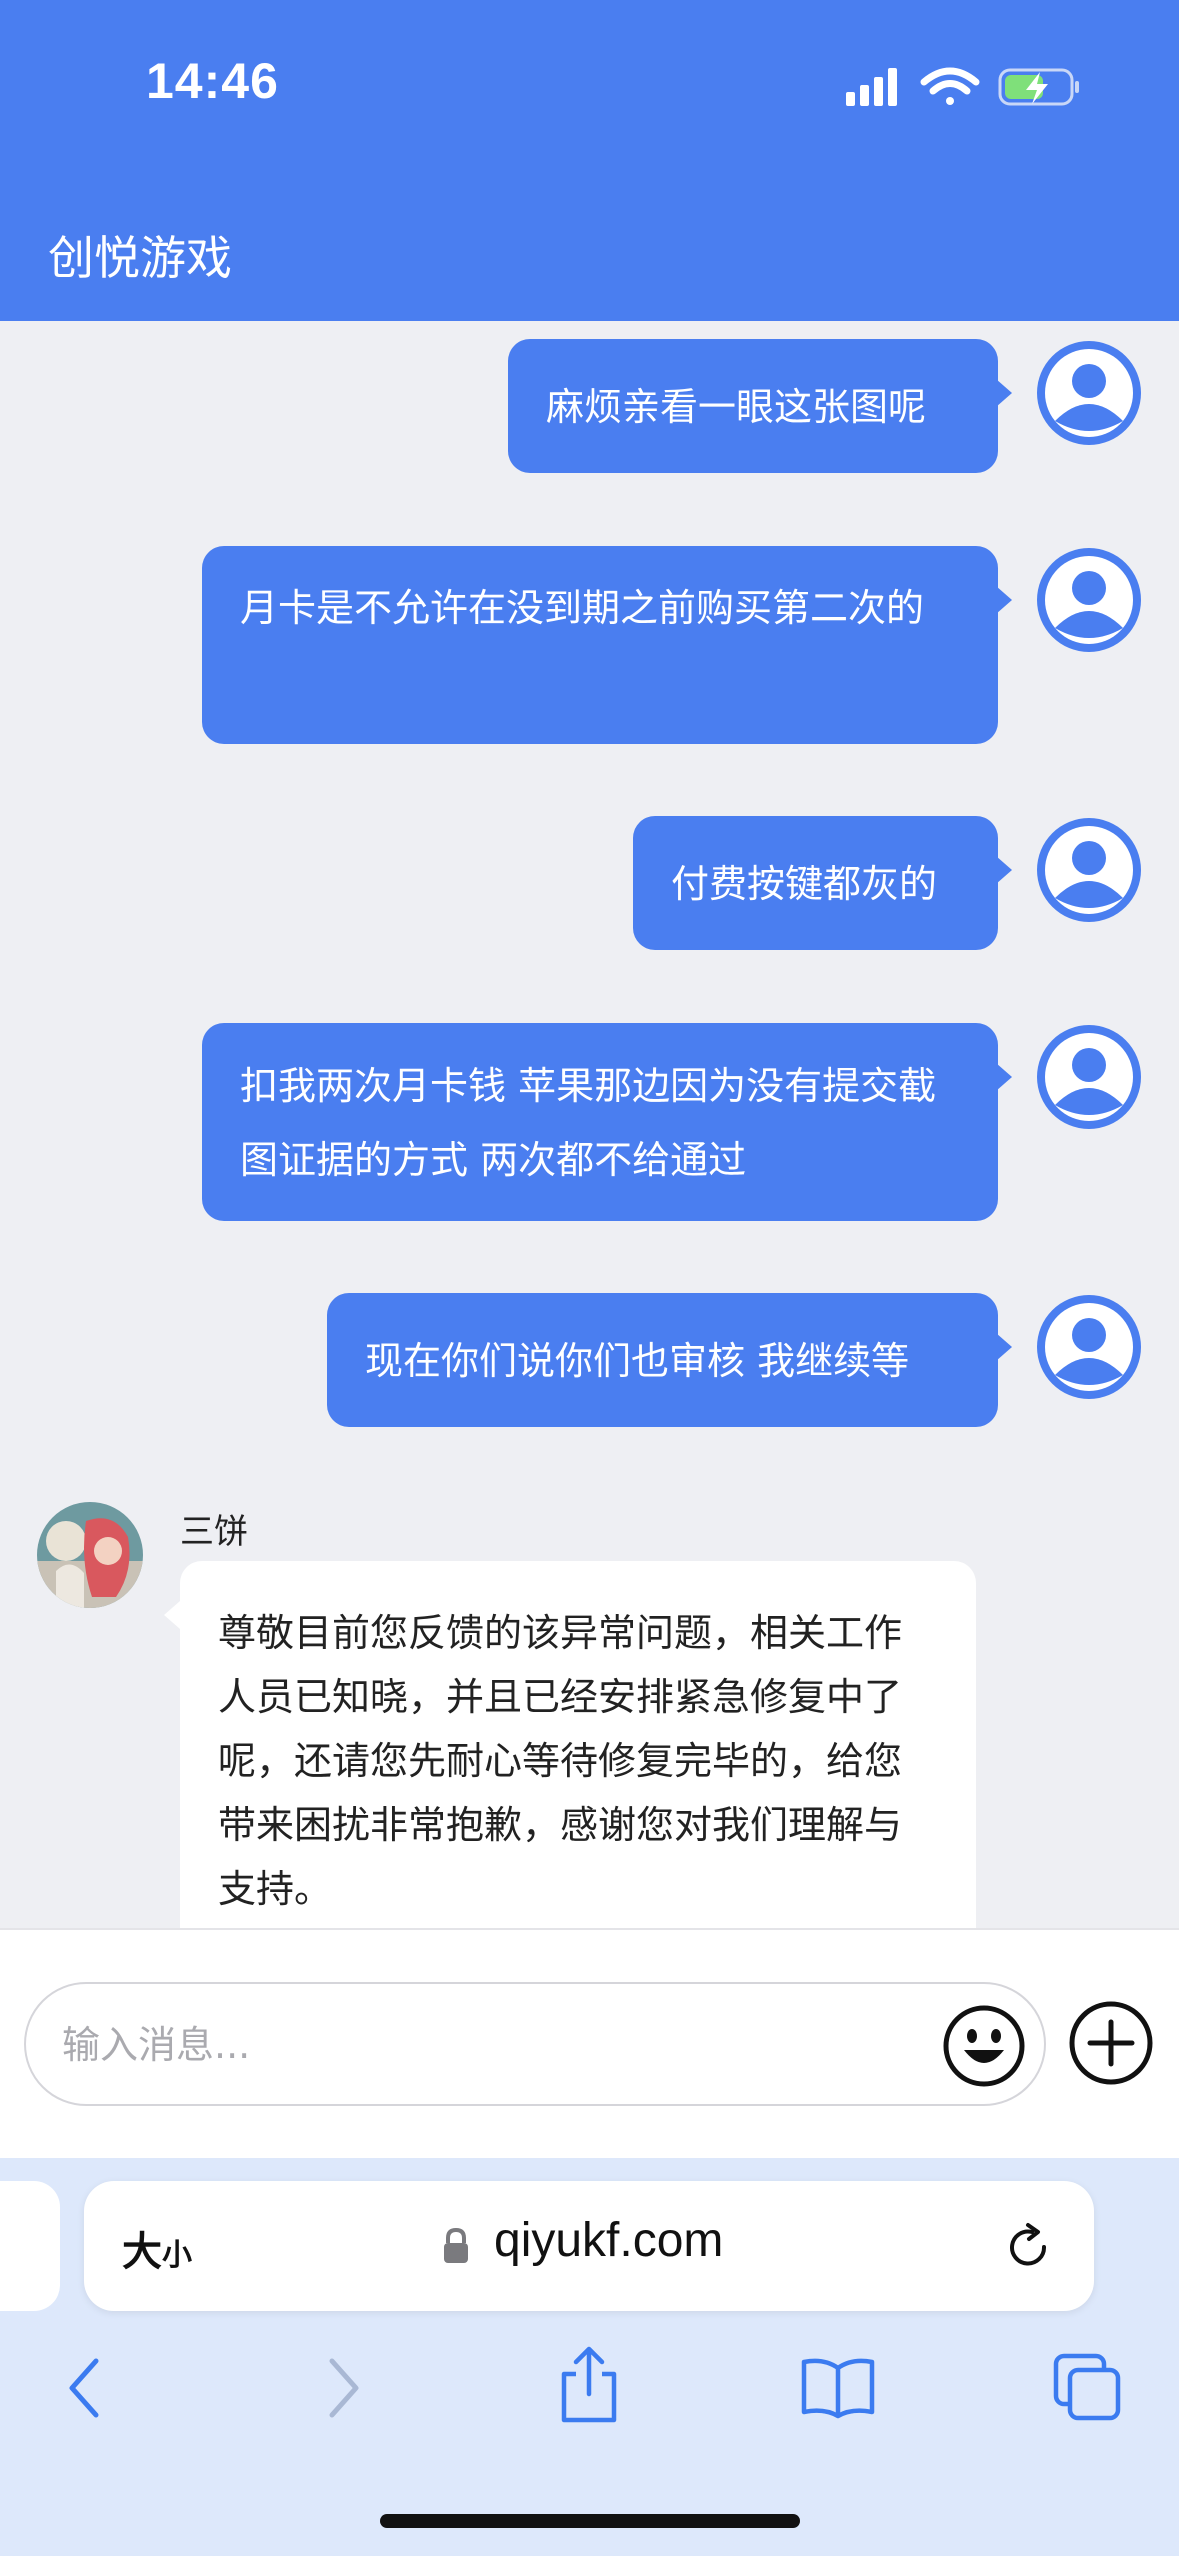 This screenshot has width=1179, height=2556. Describe the element at coordinates (1029, 2248) in the screenshot. I see `reload-icon` at that location.